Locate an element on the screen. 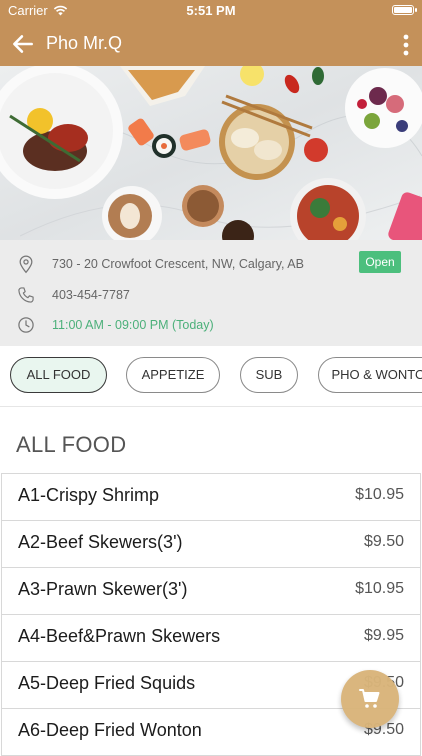  status-bar: Carrier 5:51 PM is located at coordinates (211, 11).